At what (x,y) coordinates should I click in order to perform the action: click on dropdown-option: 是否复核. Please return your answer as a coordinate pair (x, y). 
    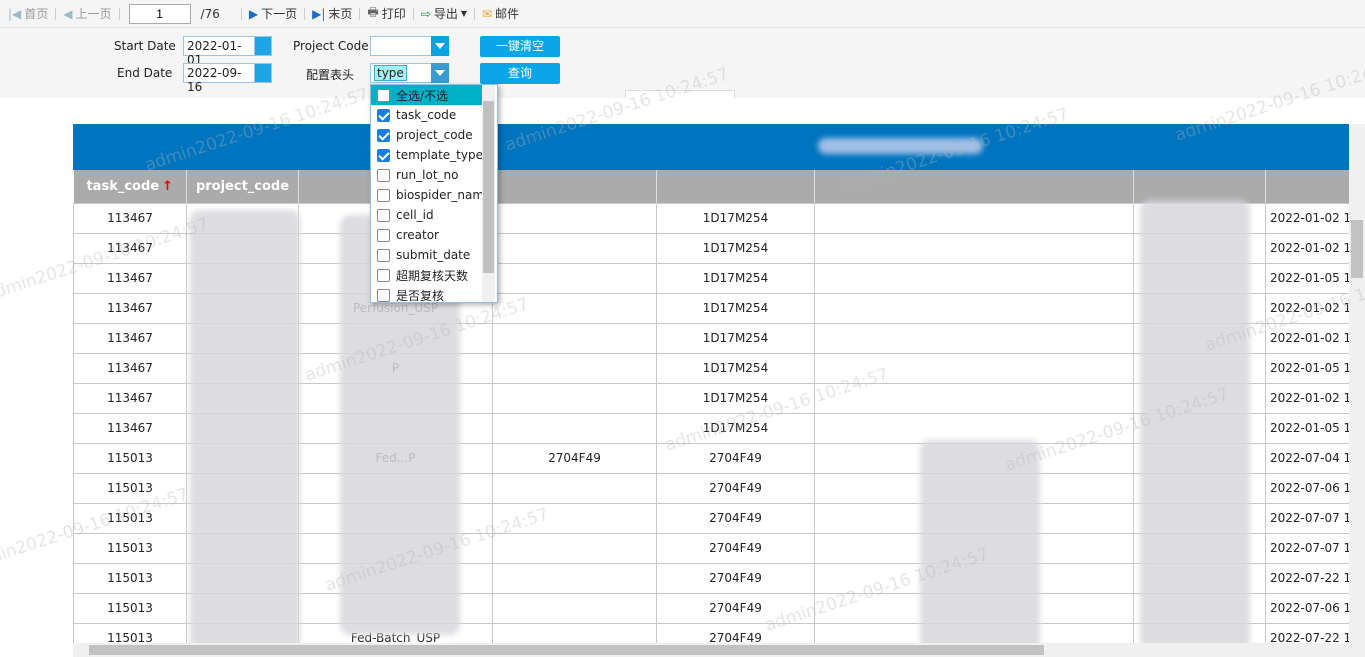
    Looking at the image, I should click on (427, 293).